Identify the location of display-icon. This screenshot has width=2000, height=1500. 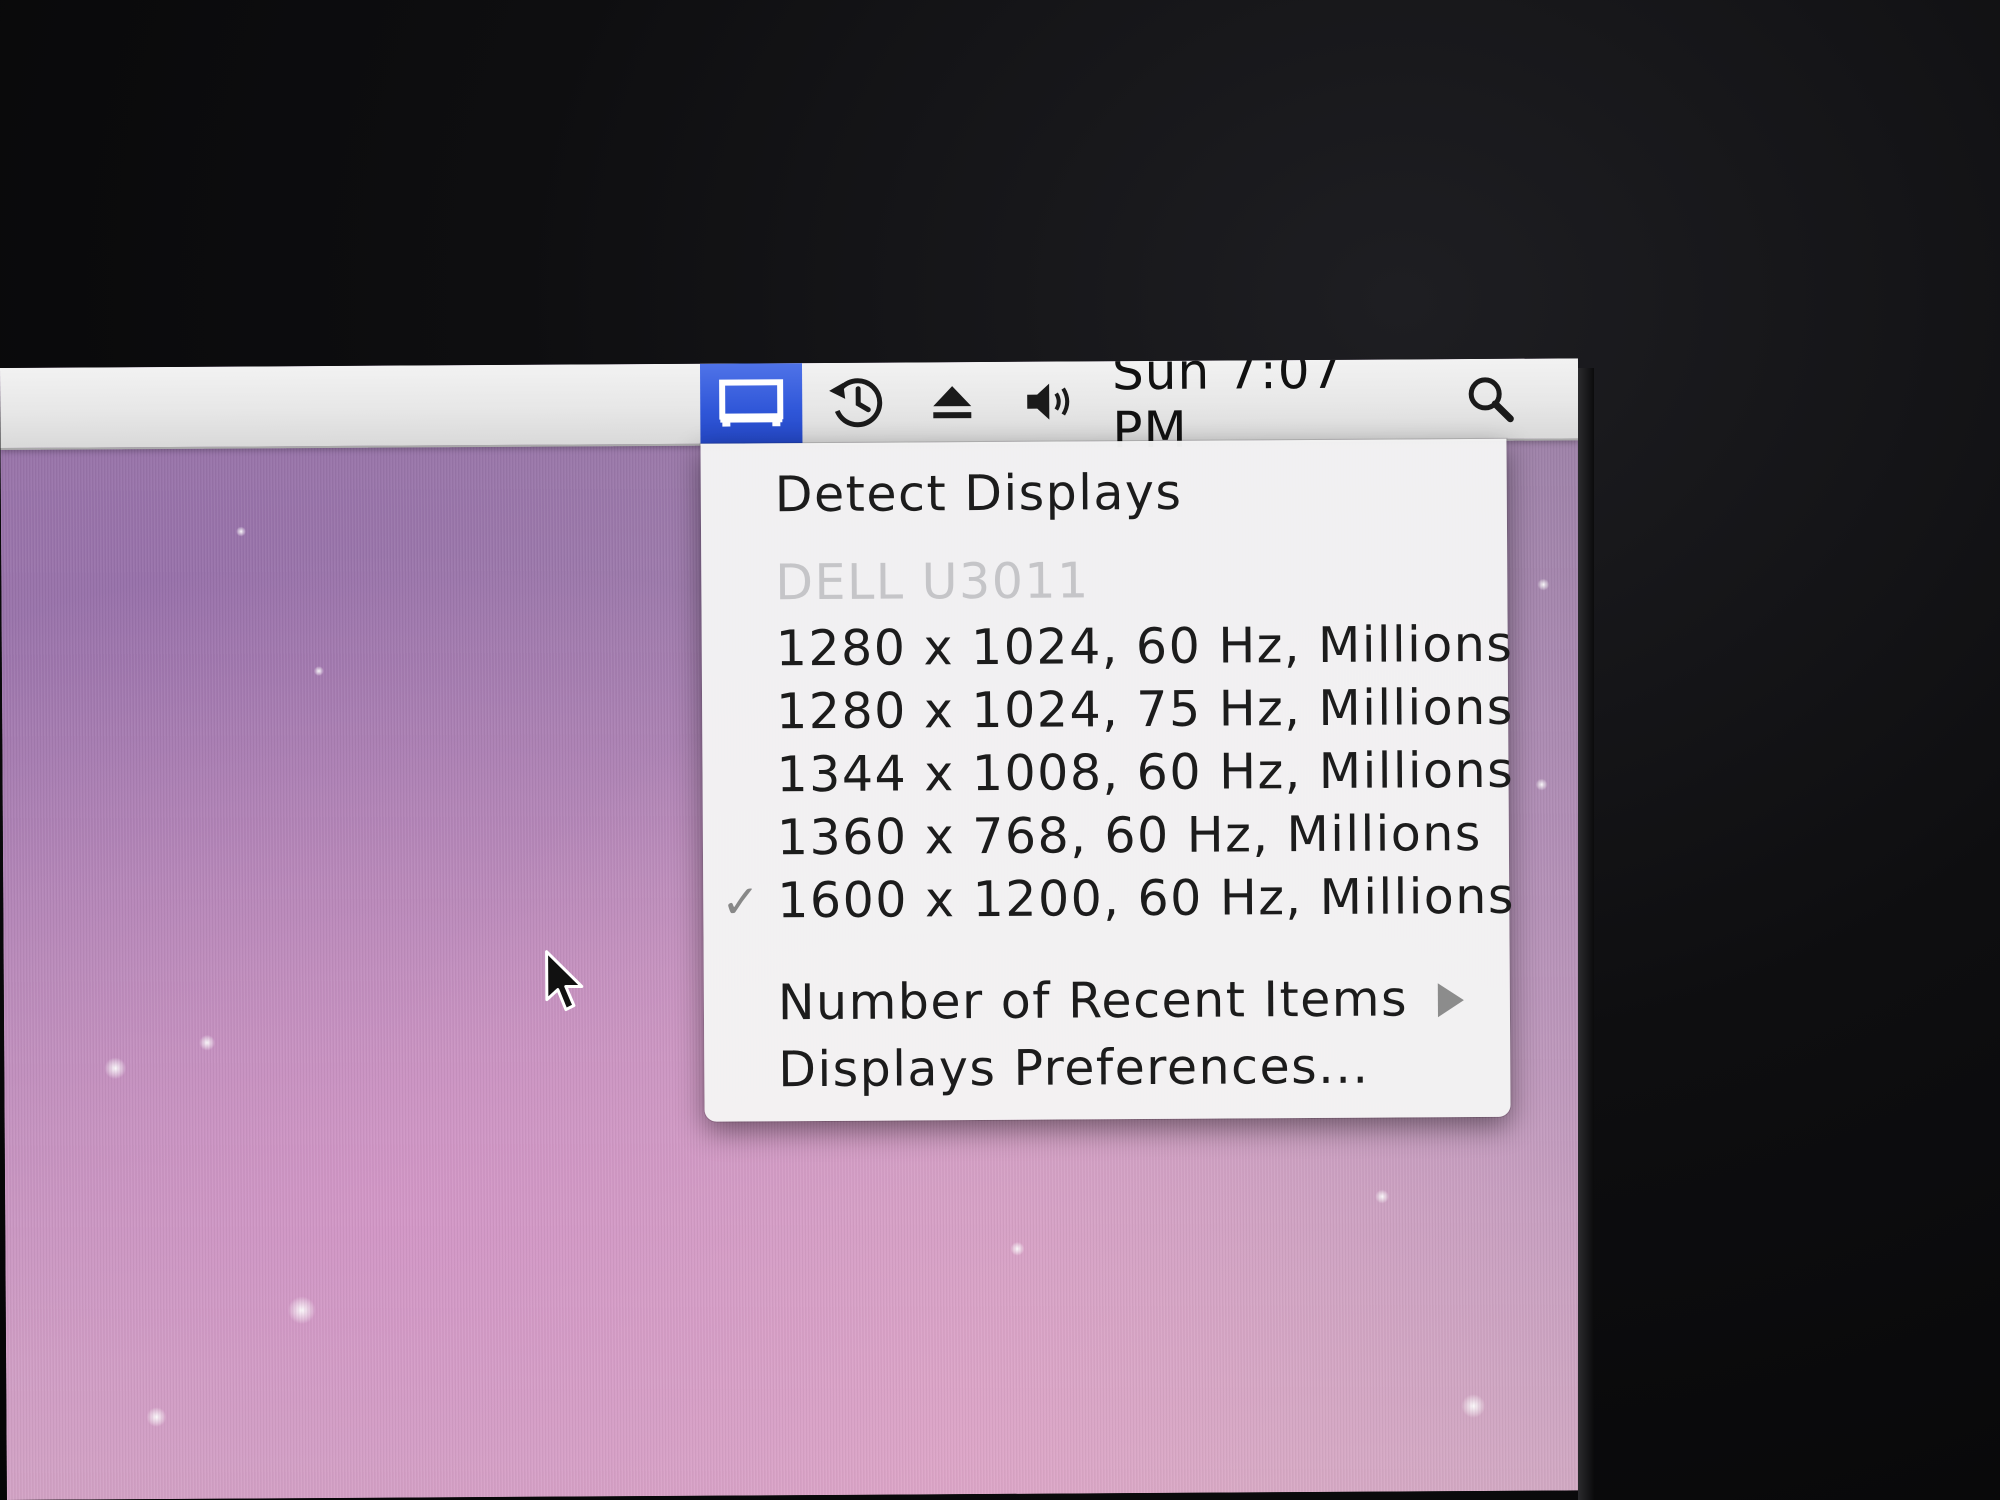
(751, 403).